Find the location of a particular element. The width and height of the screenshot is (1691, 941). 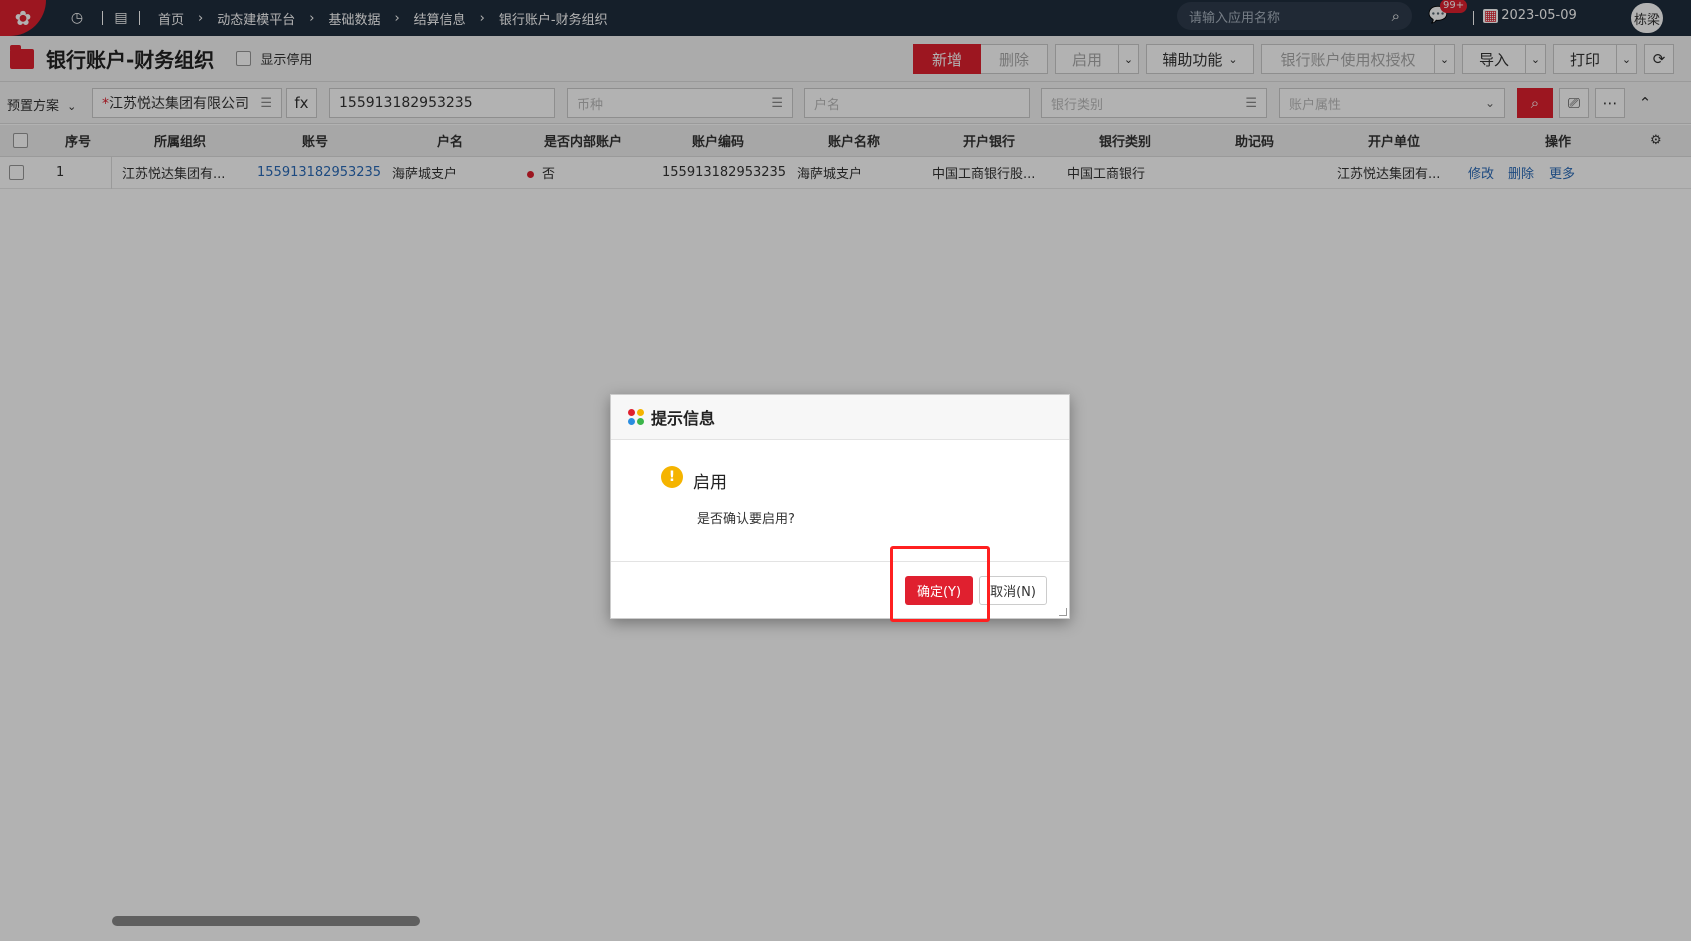

dialog-message: 是否确认要启用? is located at coordinates (746, 519).